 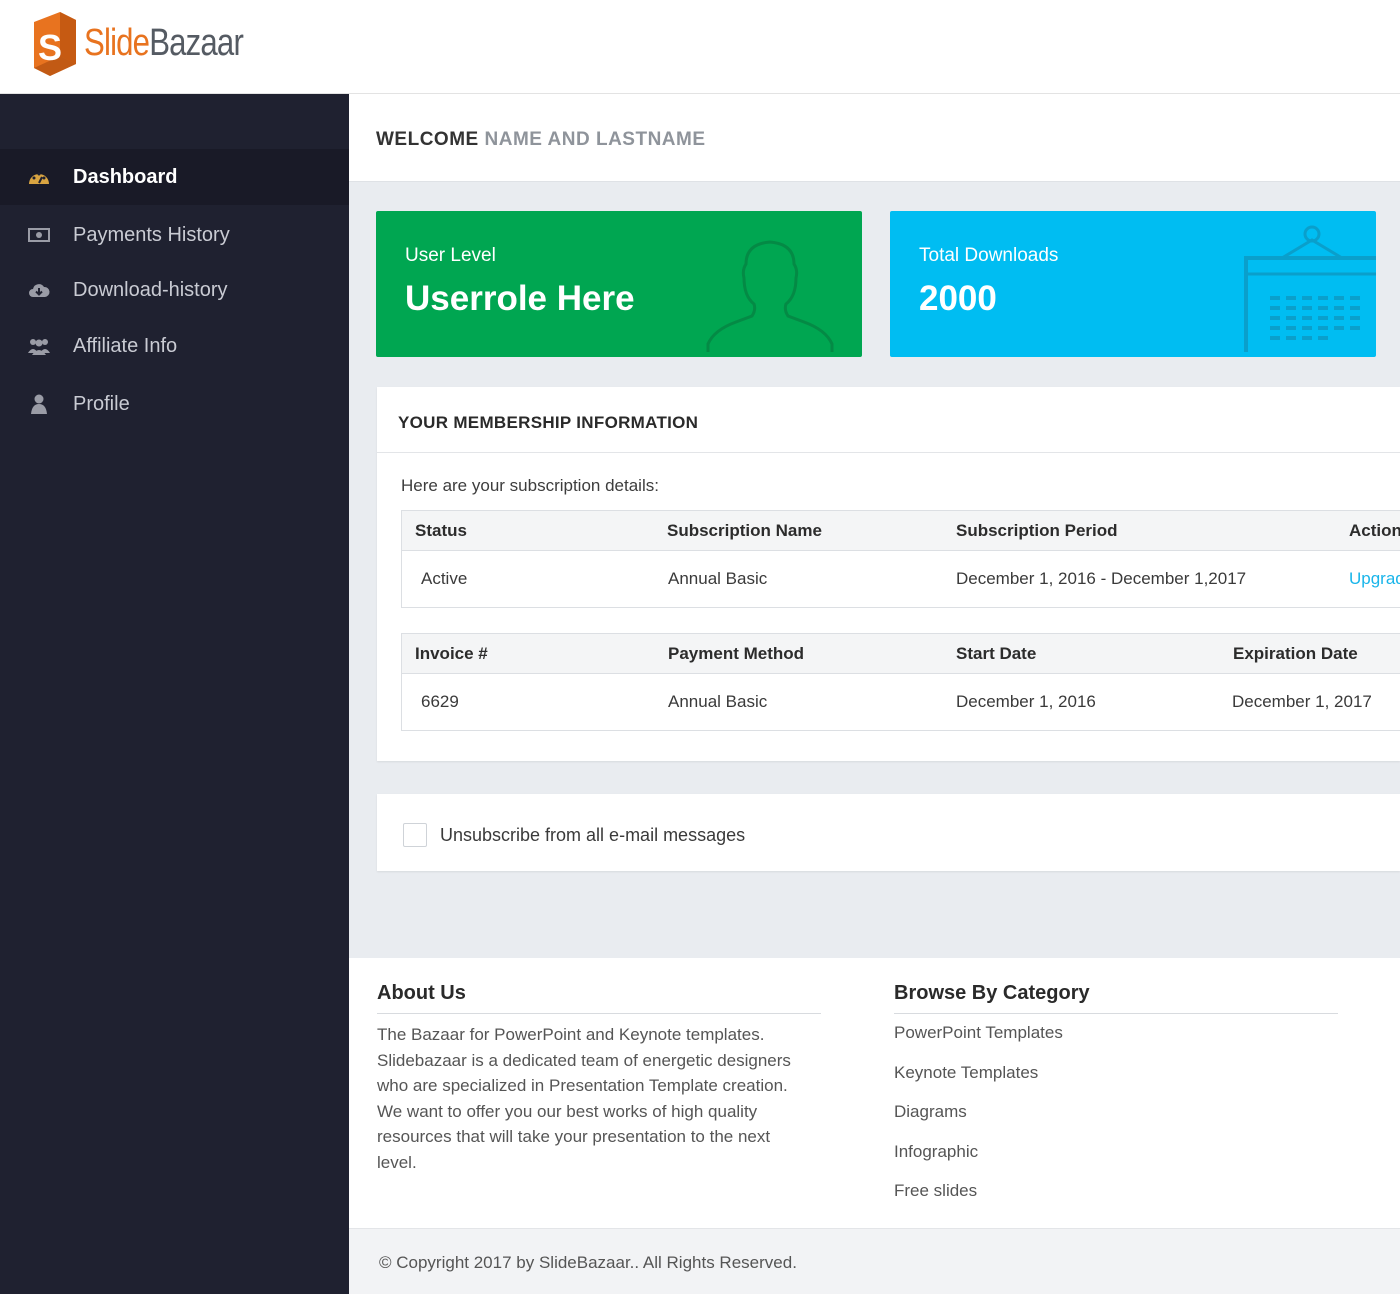 What do you see at coordinates (599, 998) in the screenshot?
I see `footer-about-title: About Us` at bounding box center [599, 998].